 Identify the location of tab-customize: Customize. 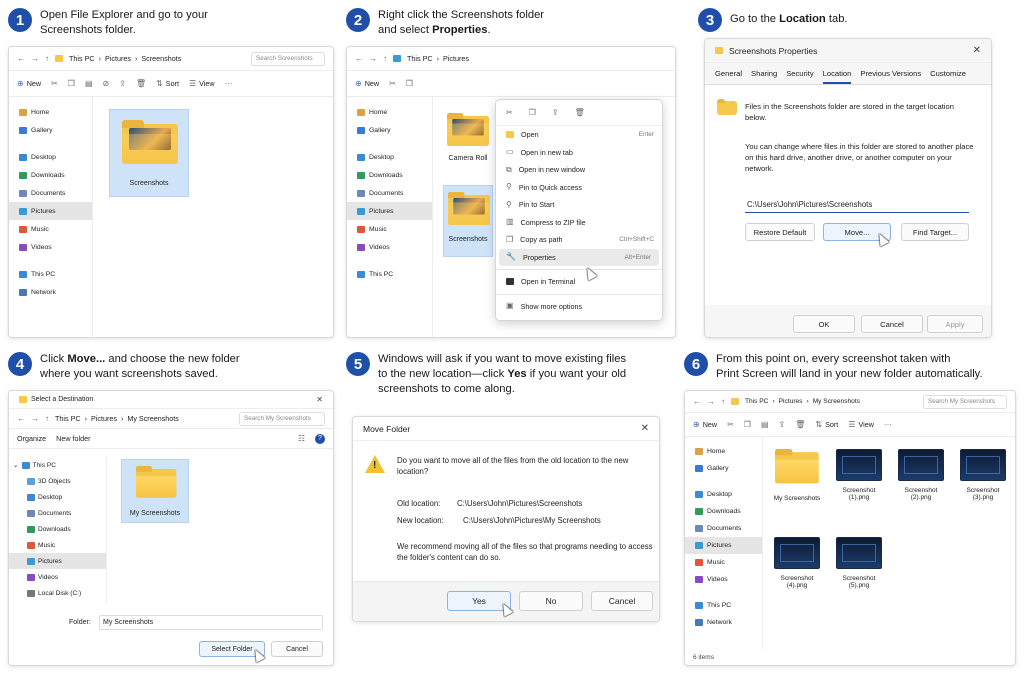
(948, 76).